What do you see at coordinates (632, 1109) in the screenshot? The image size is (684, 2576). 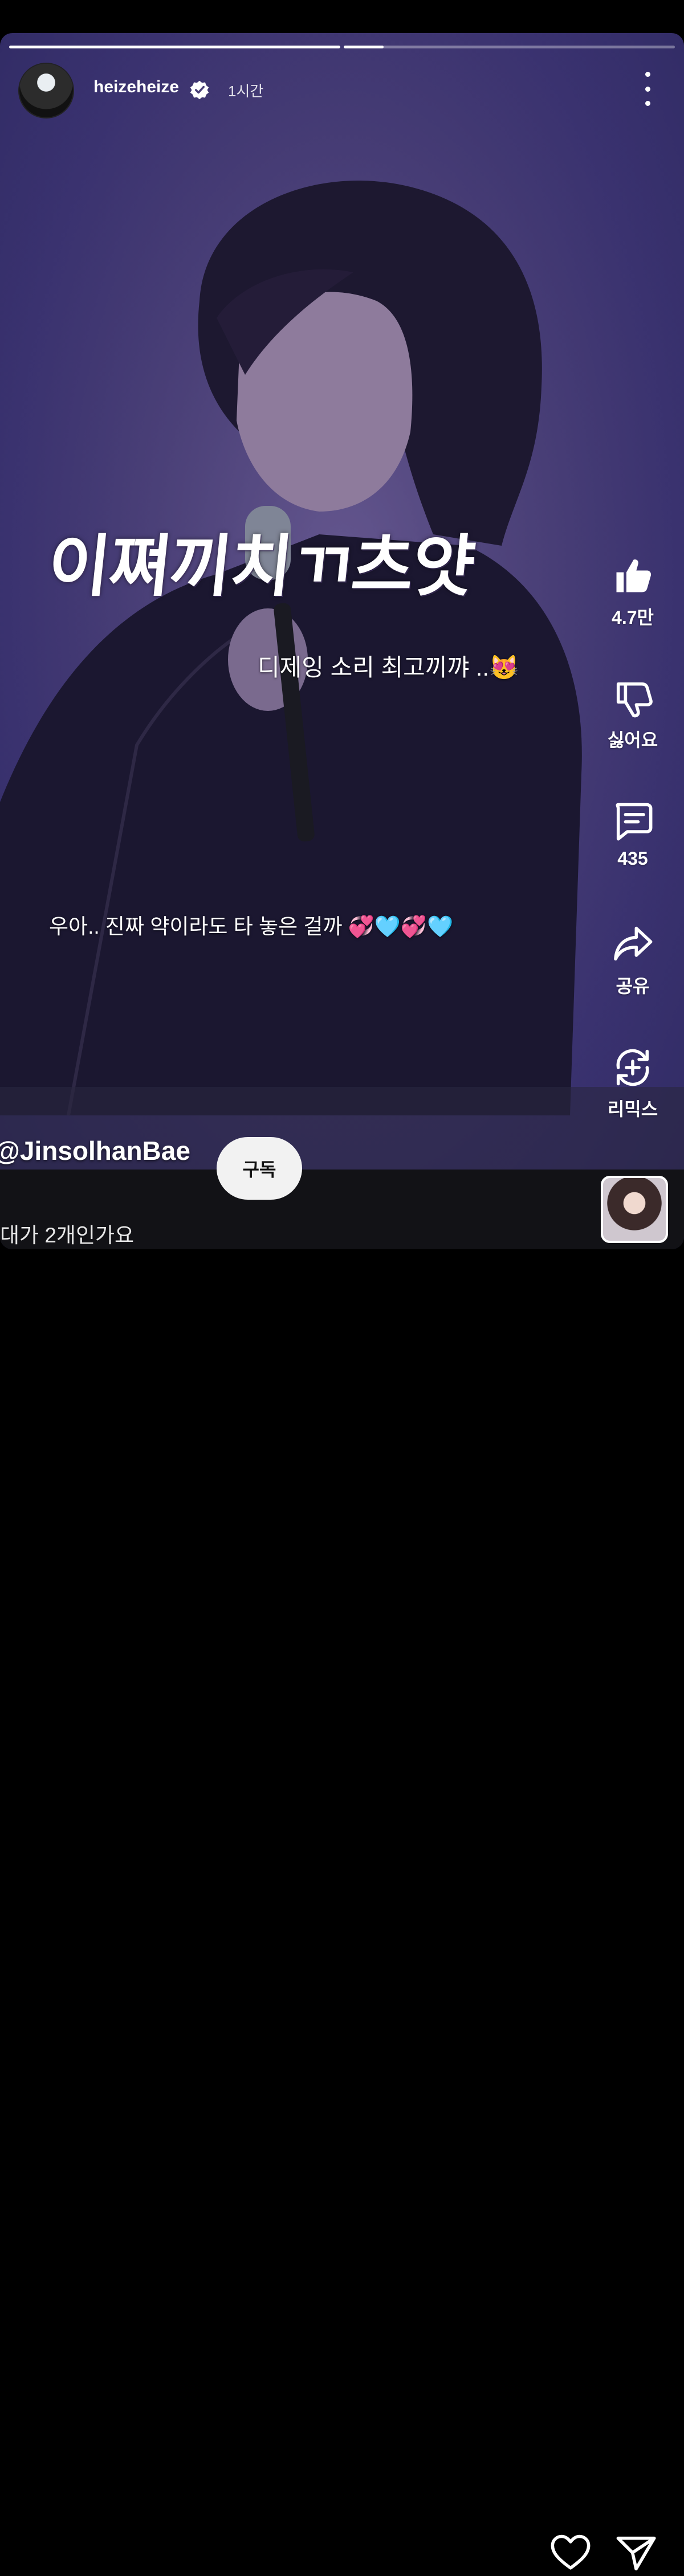 I see `remix-label: 리믹스` at bounding box center [632, 1109].